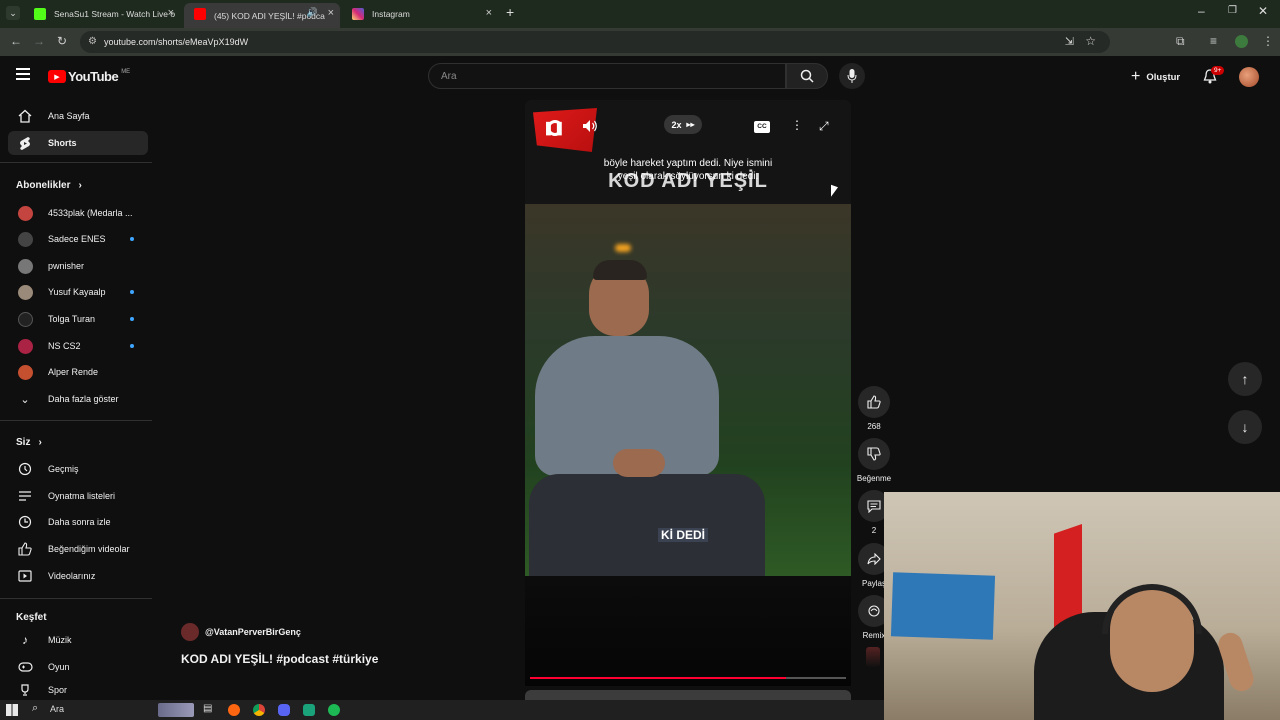  Describe the element at coordinates (510, 12) in the screenshot. I see `new-tab-icon: +` at that location.